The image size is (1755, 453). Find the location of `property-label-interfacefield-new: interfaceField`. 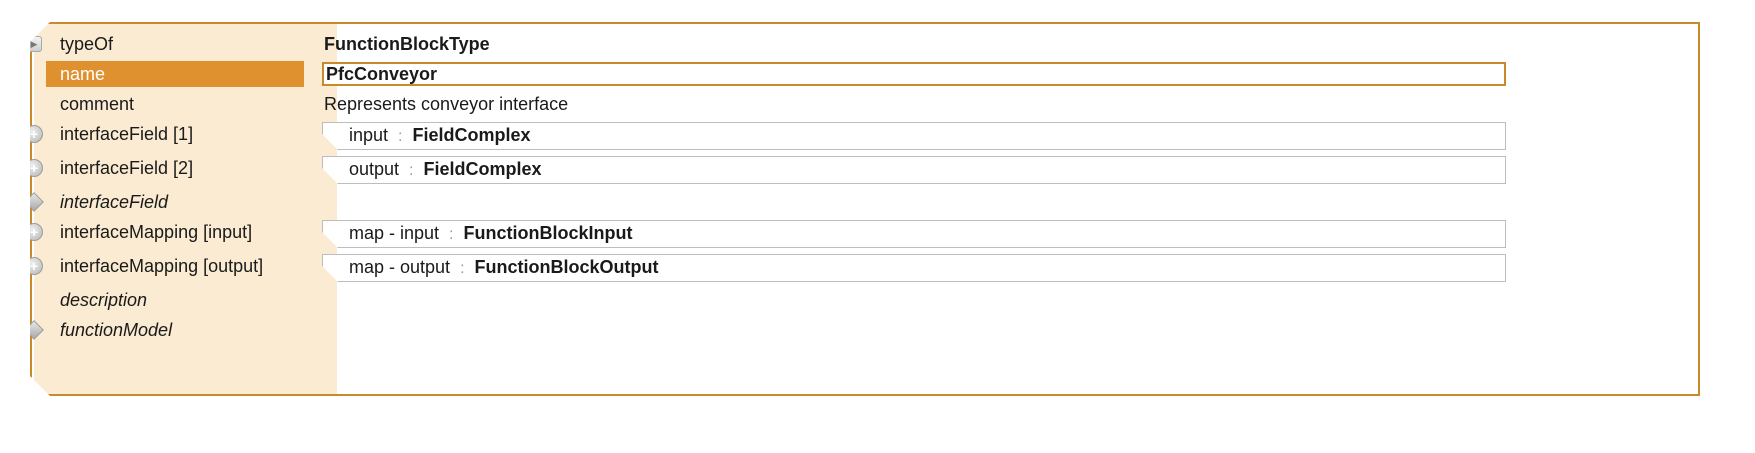

property-label-interfacefield-new: interfaceField is located at coordinates (114, 201).